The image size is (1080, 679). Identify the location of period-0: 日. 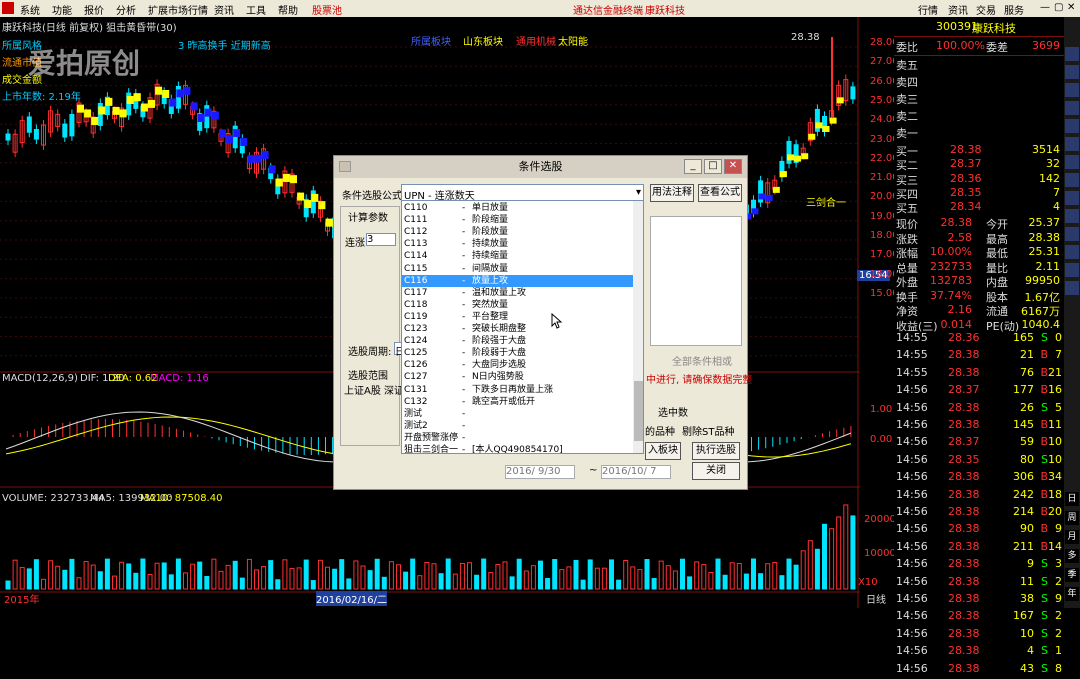
(1072, 499).